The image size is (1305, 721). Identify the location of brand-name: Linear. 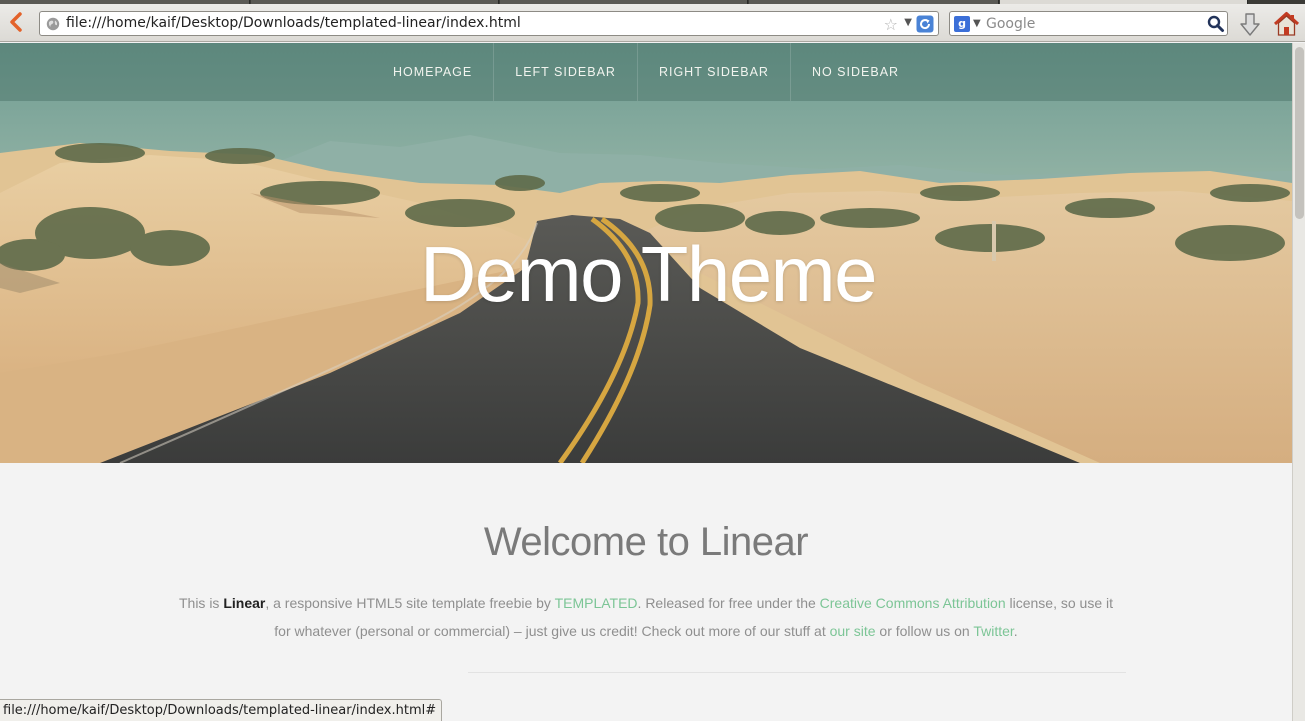
(244, 603).